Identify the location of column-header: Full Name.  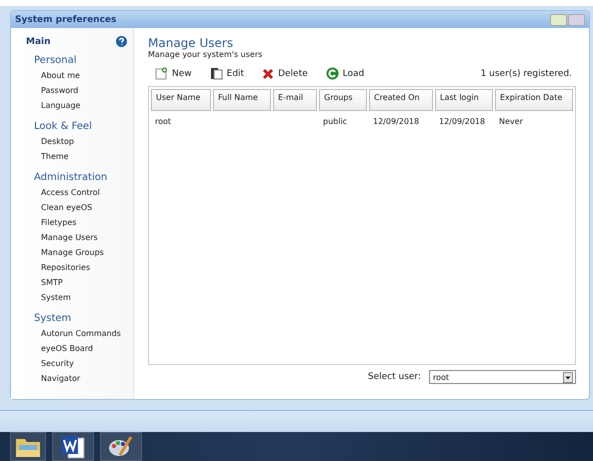
(242, 100).